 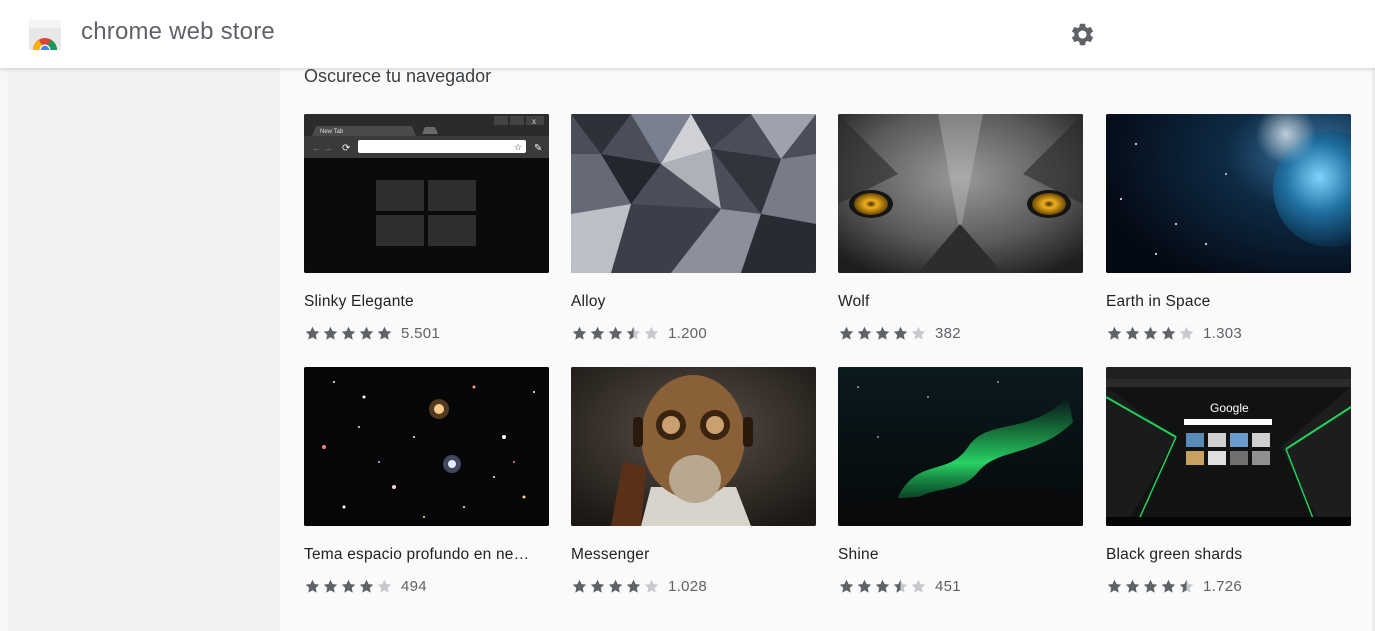 I want to click on theme-name: Shine, so click(x=960, y=555).